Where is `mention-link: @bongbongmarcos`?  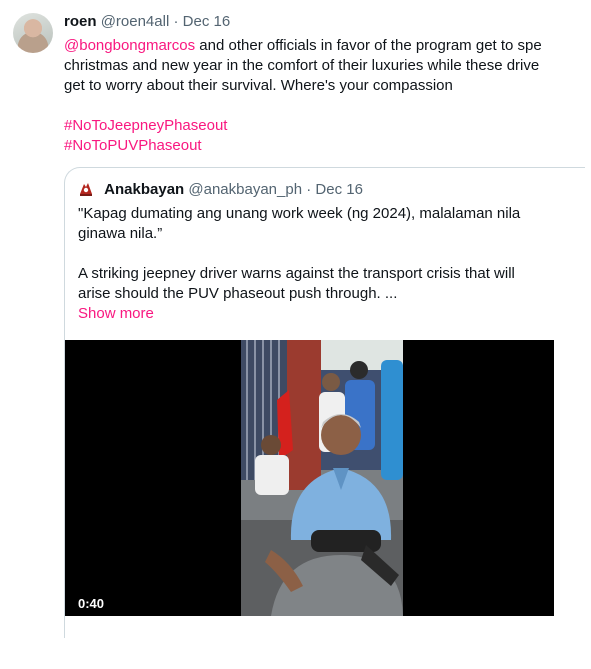
mention-link: @bongbongmarcos is located at coordinates (129, 45).